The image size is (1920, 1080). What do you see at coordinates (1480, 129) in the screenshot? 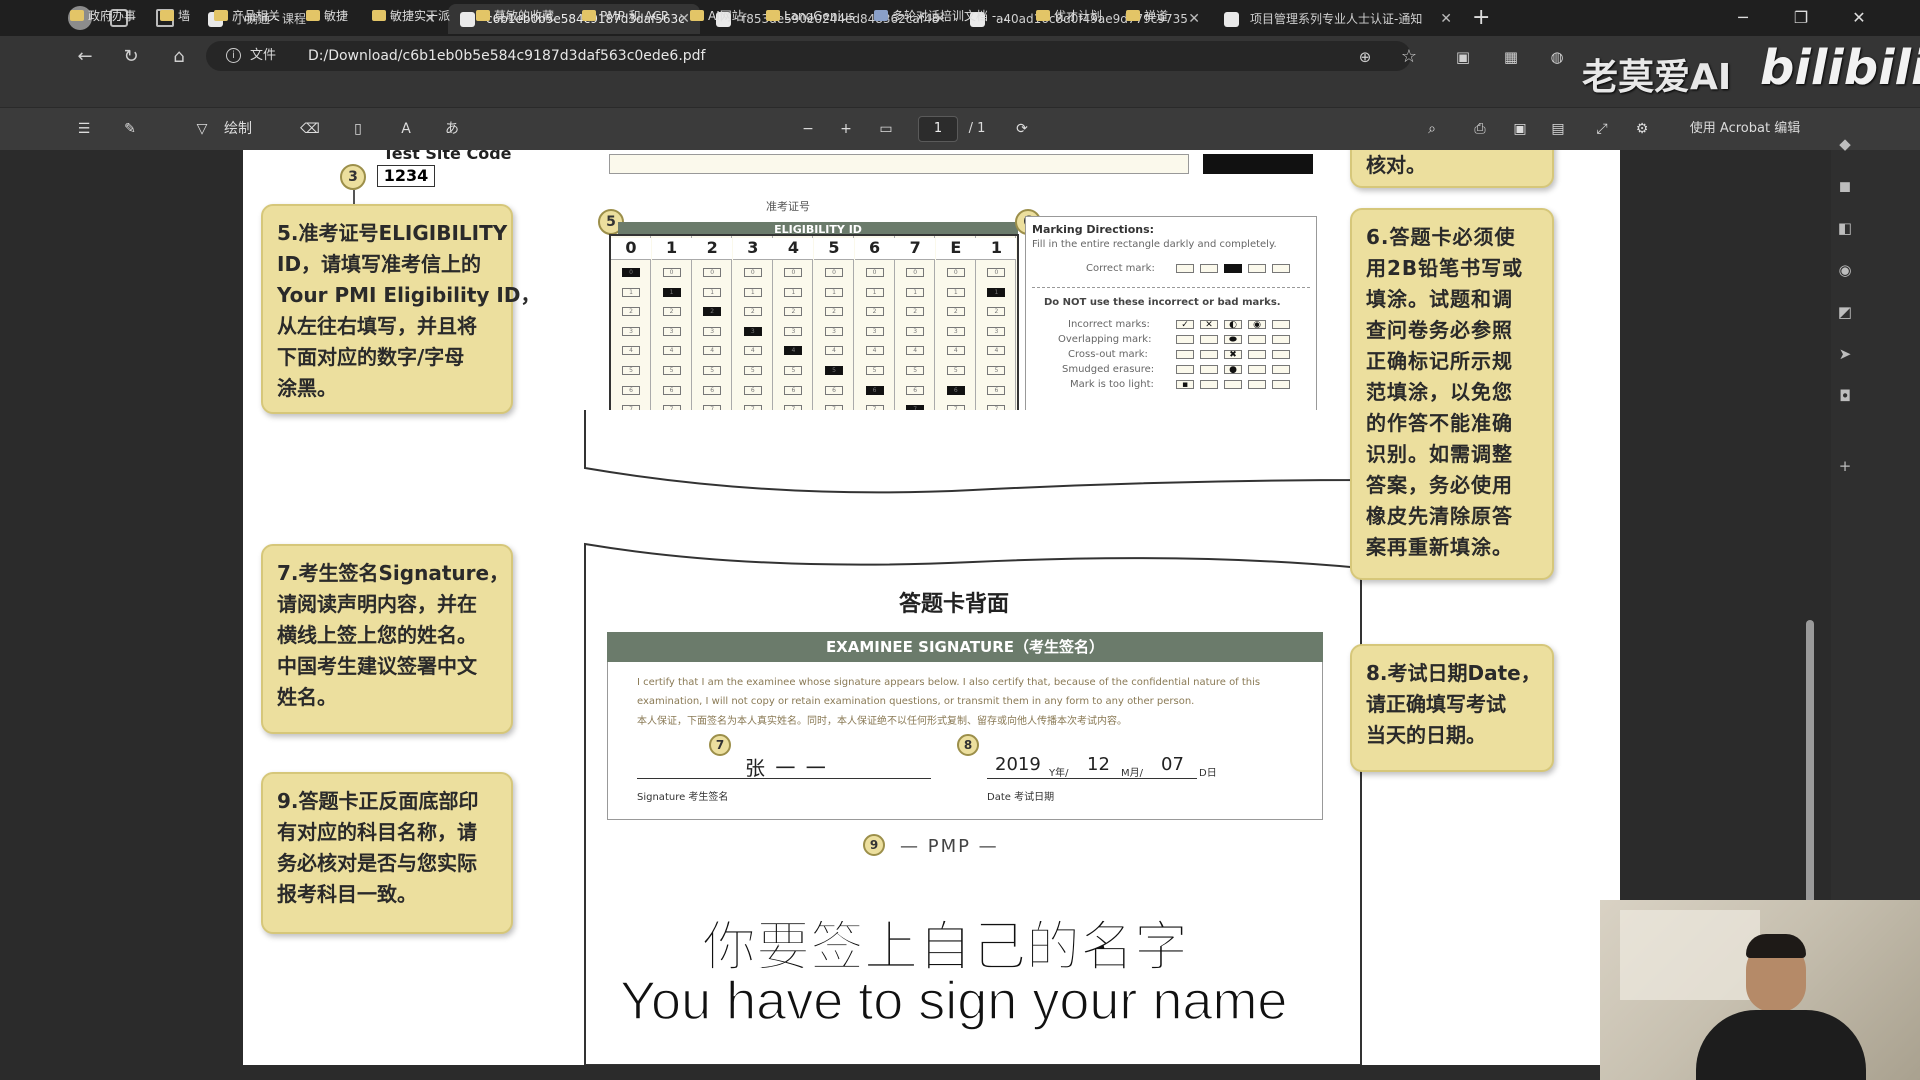
I see `print-icon: ⎙` at bounding box center [1480, 129].